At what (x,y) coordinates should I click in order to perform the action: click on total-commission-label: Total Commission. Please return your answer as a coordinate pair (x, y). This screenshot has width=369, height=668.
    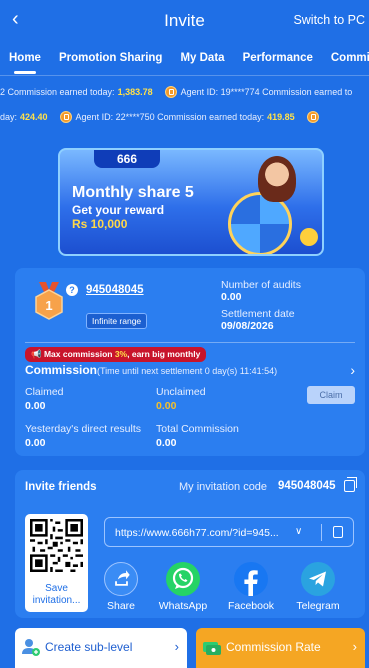
    Looking at the image, I should click on (197, 429).